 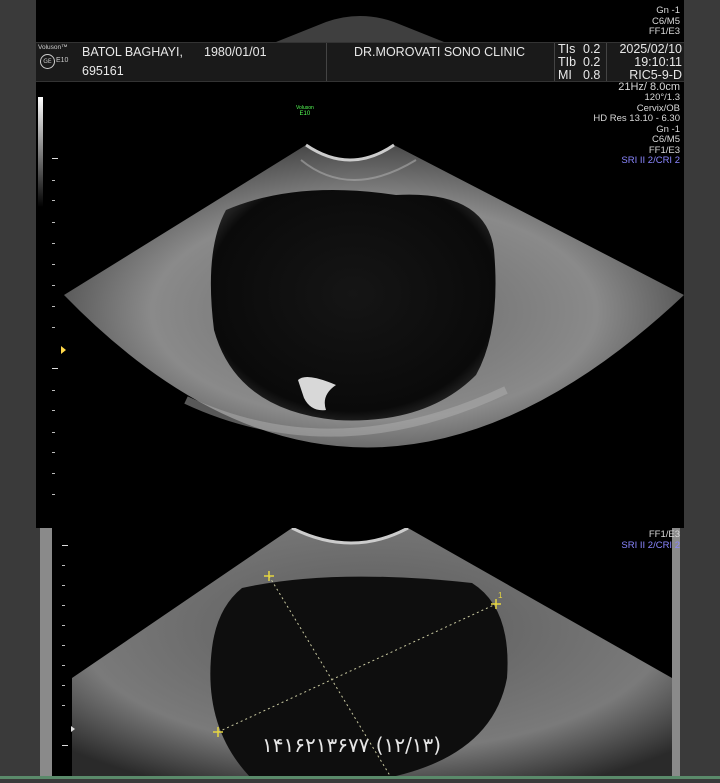 What do you see at coordinates (73, 729) in the screenshot?
I see `focus-marker-bottom-icon` at bounding box center [73, 729].